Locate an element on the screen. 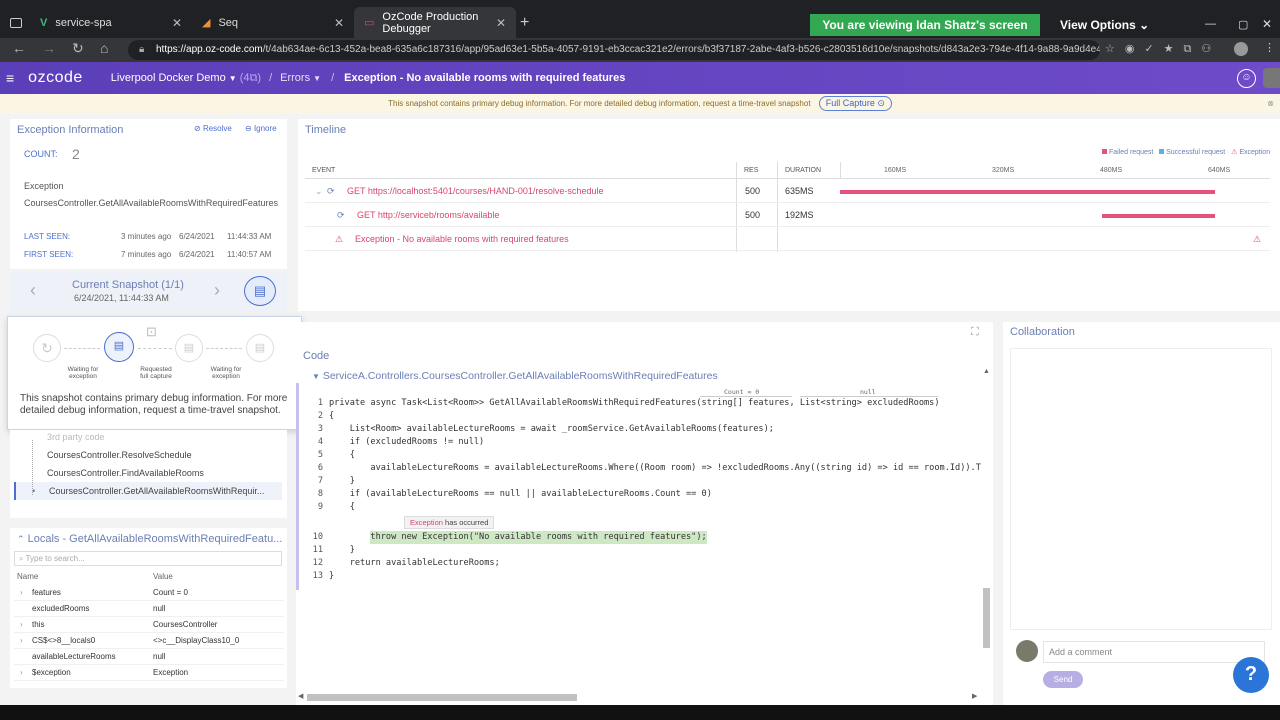 The image size is (1280, 720). full-capture-button: Full Capture ⊙ is located at coordinates (855, 103).